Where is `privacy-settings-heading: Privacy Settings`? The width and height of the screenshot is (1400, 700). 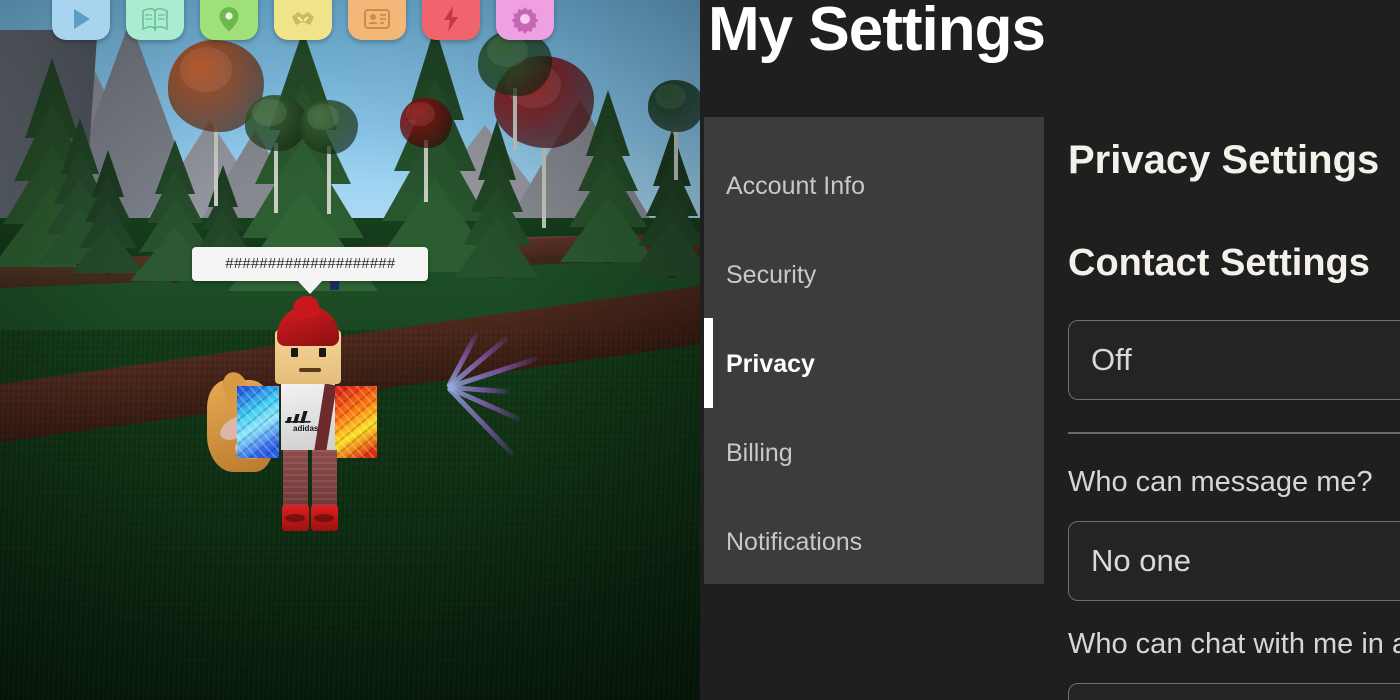
privacy-settings-heading: Privacy Settings is located at coordinates (1224, 160).